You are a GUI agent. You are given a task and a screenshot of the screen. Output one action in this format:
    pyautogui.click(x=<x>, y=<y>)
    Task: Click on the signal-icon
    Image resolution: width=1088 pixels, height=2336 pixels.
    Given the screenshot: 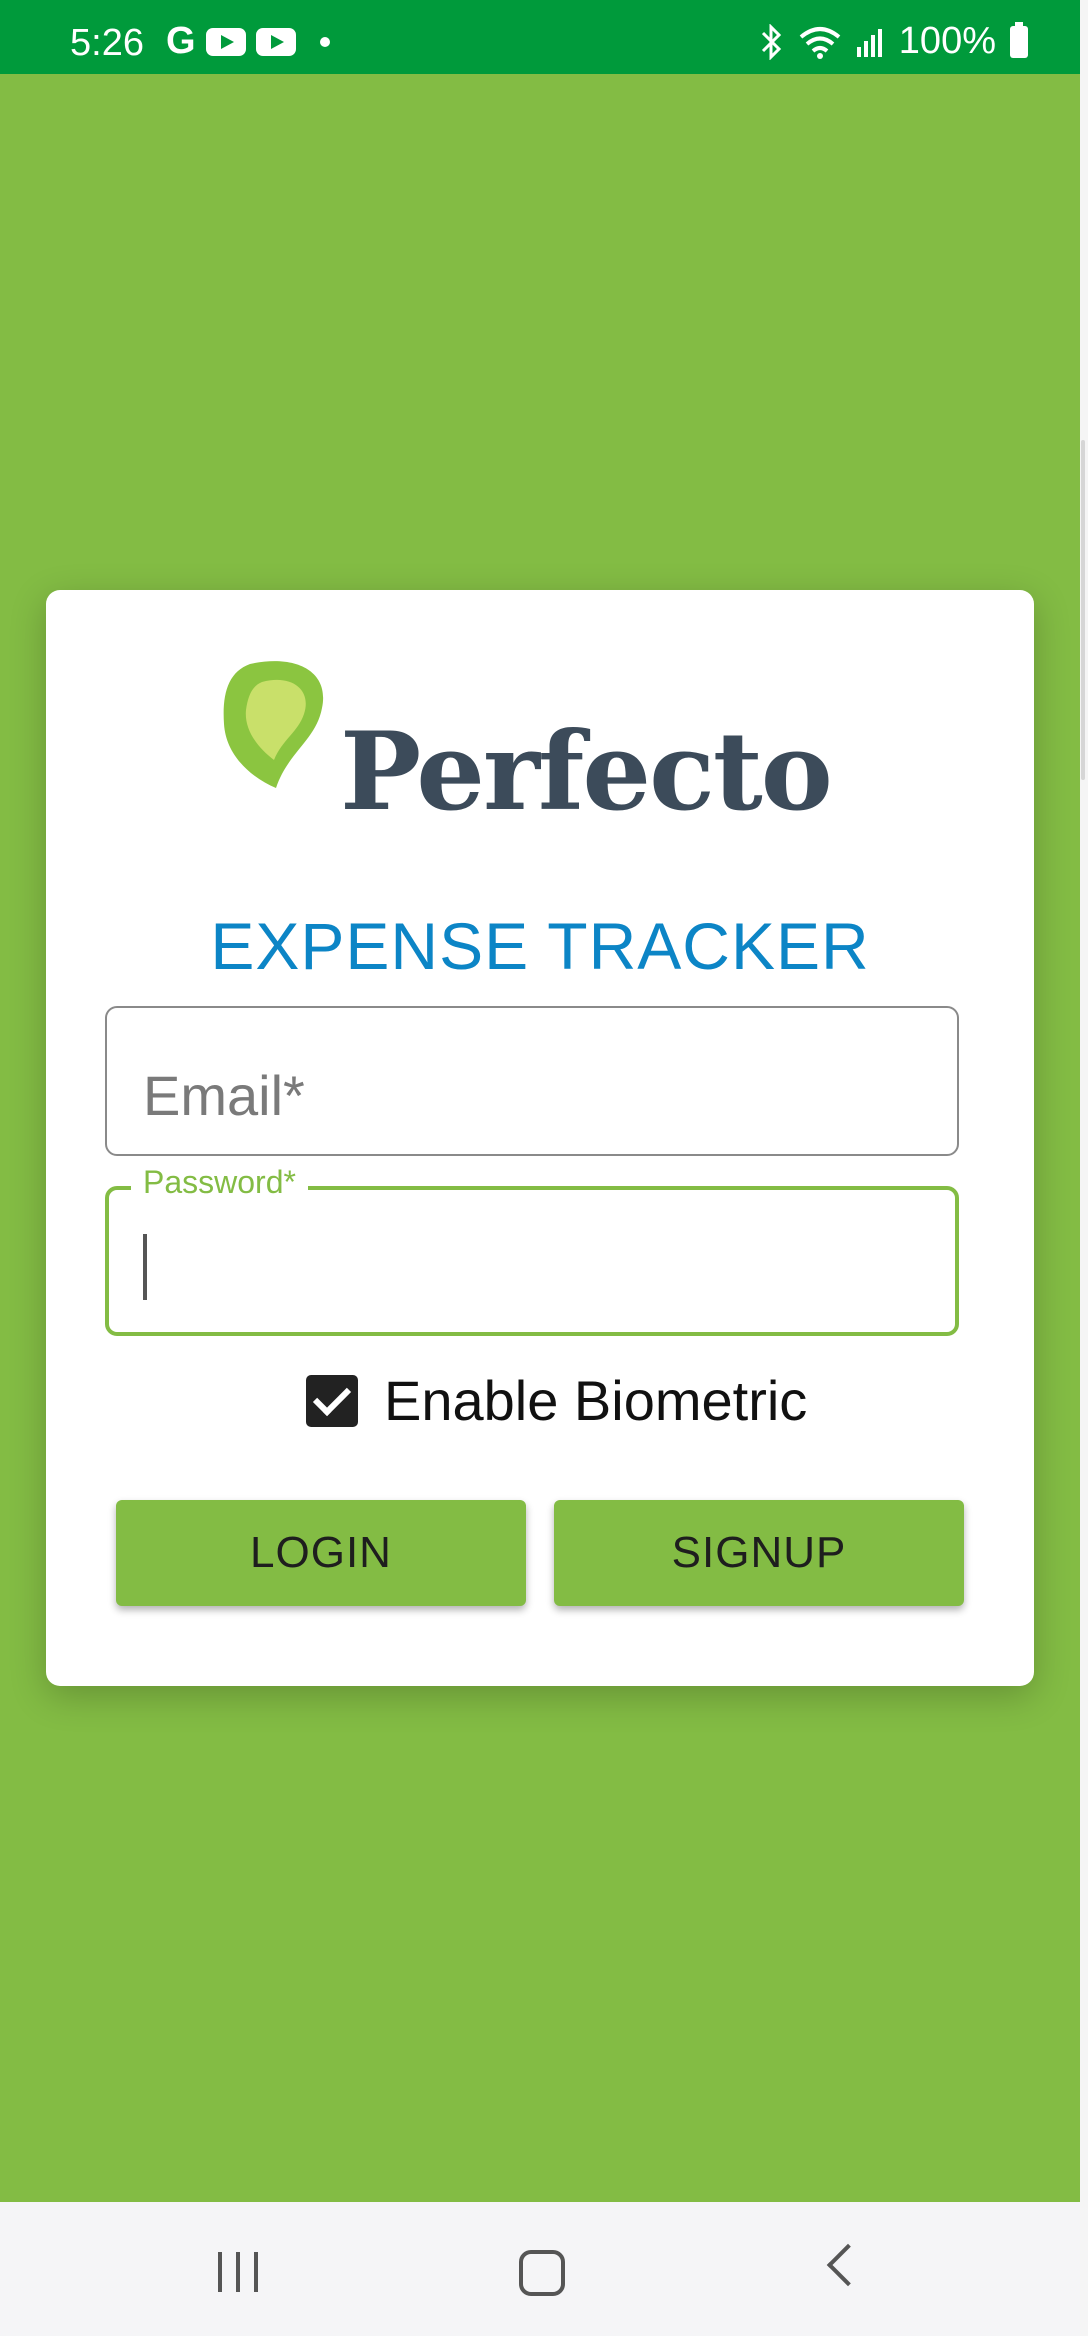 What is the action you would take?
    pyautogui.click(x=869, y=42)
    